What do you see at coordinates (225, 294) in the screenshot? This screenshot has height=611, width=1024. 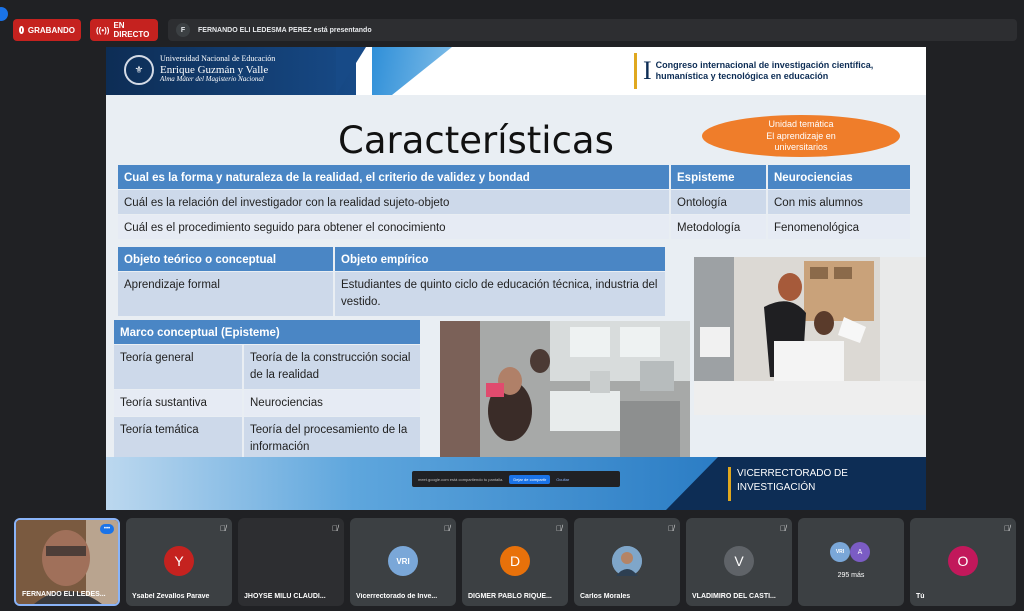 I see `table2-row-col1: Aprendizaje formal` at bounding box center [225, 294].